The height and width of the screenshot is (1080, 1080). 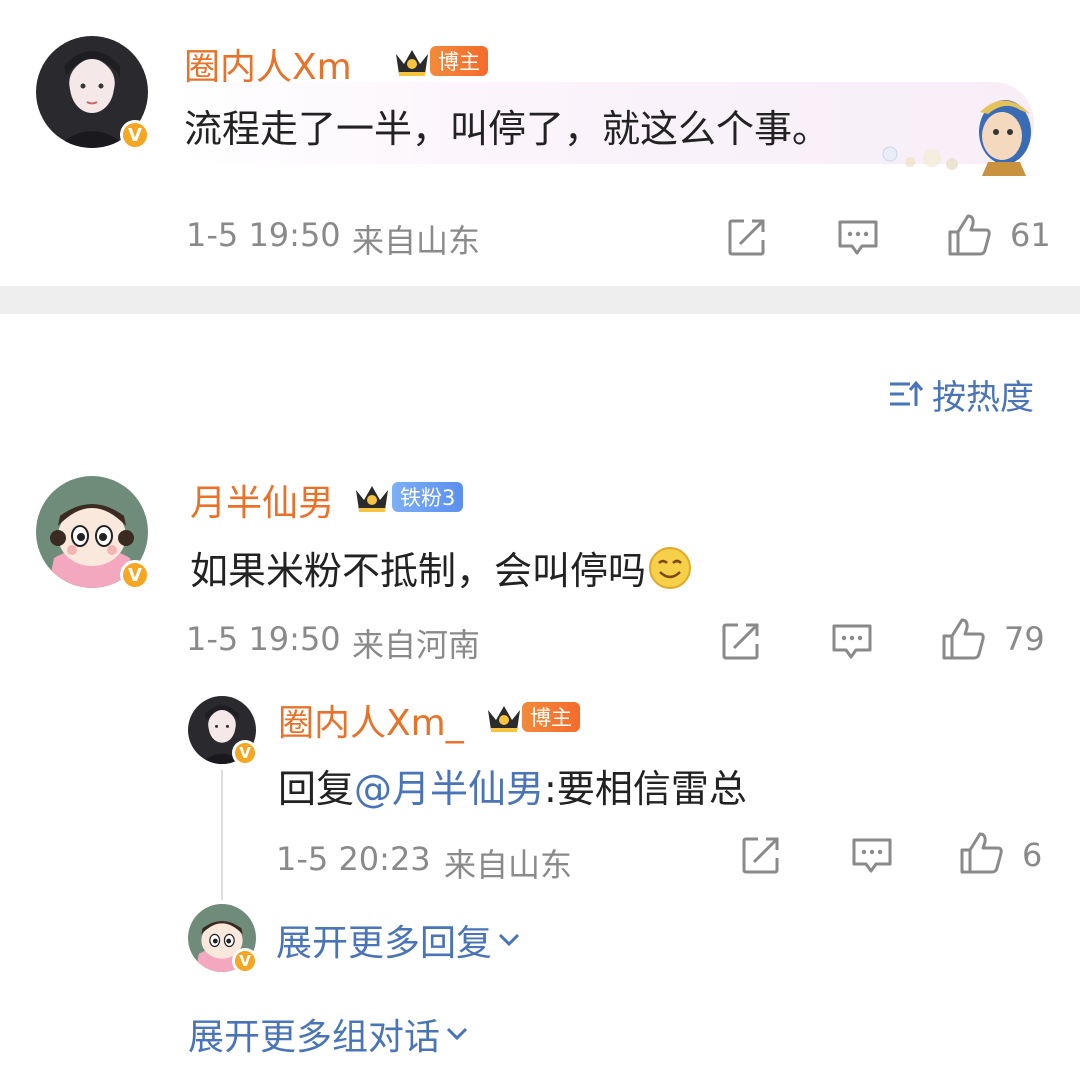 What do you see at coordinates (416, 645) in the screenshot?
I see `comment-location: 来自河南` at bounding box center [416, 645].